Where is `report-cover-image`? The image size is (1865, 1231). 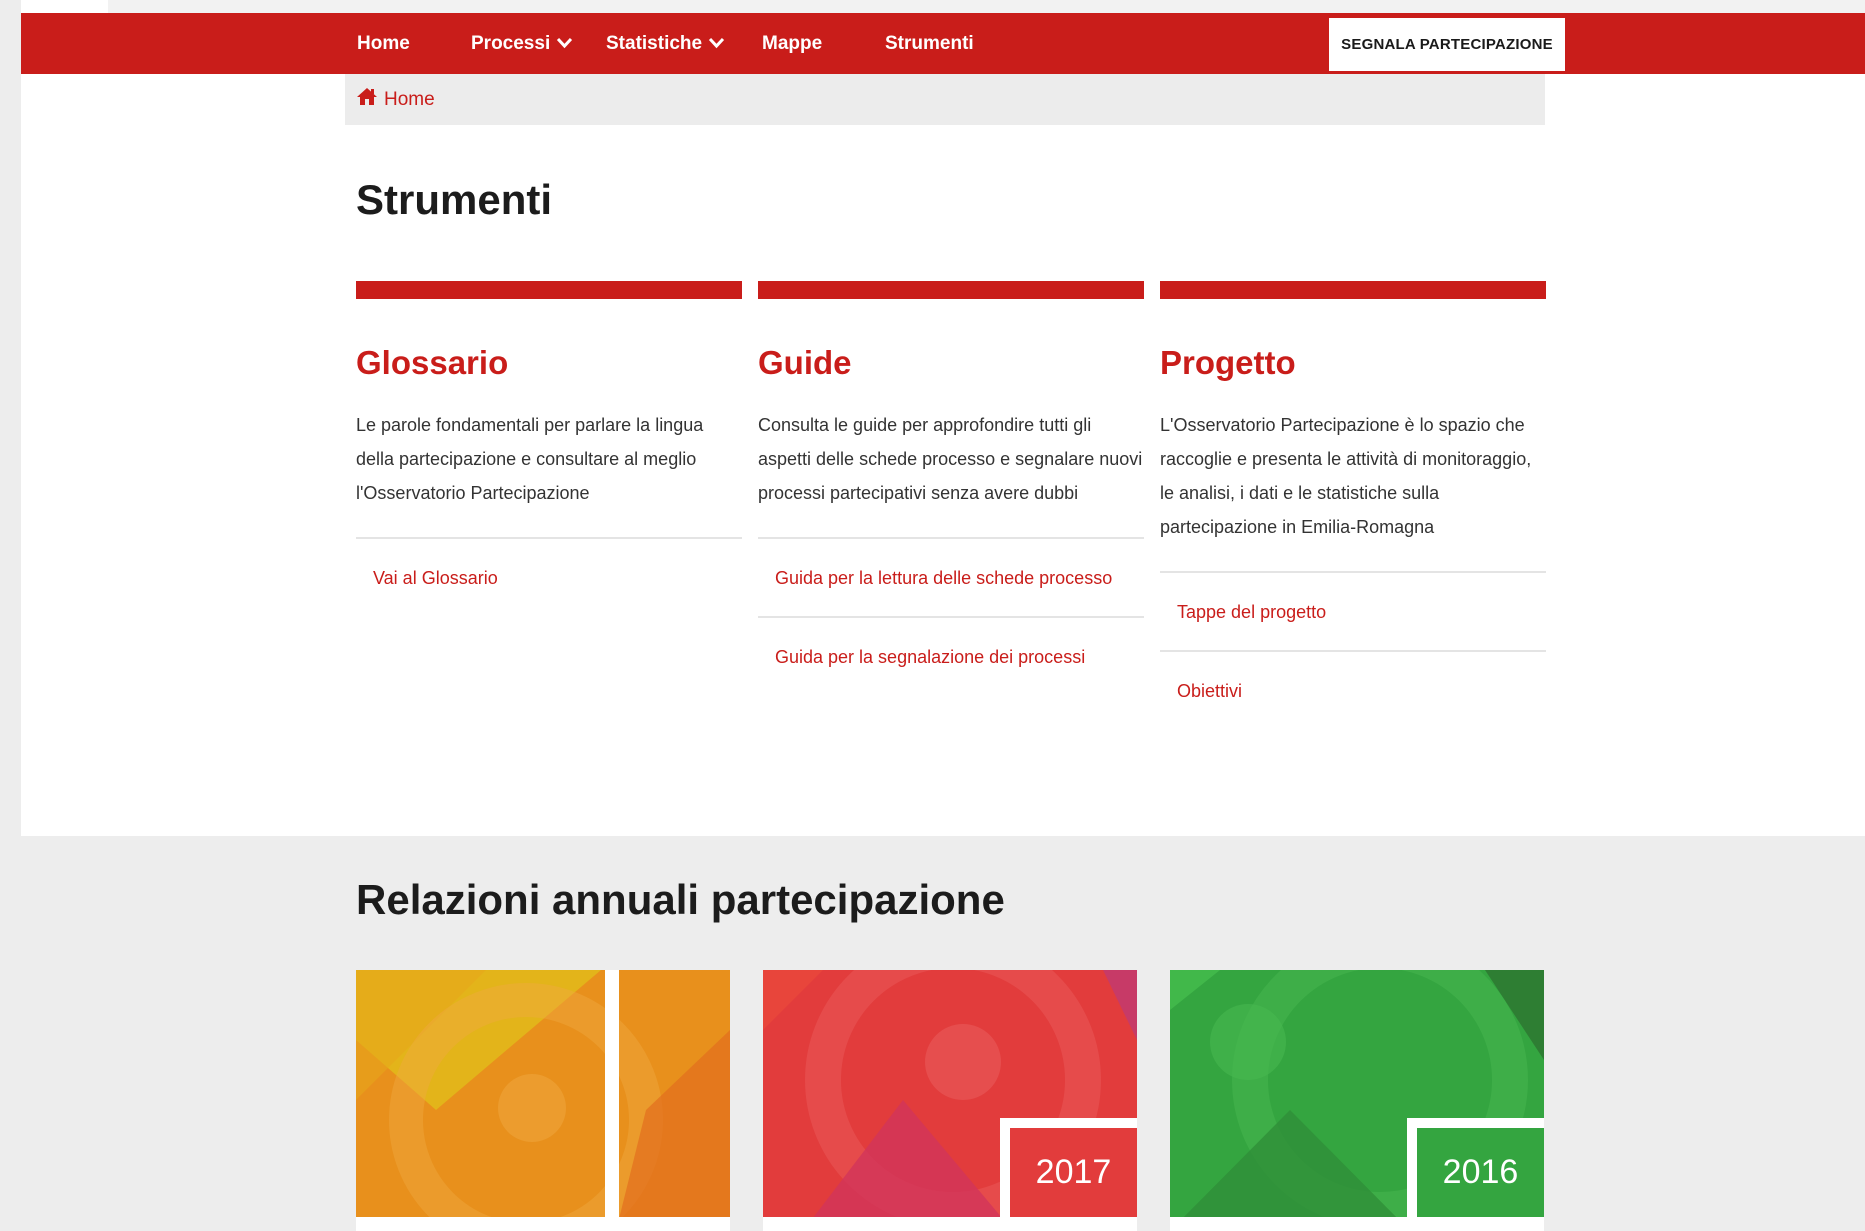
report-cover-image is located at coordinates (543, 1100).